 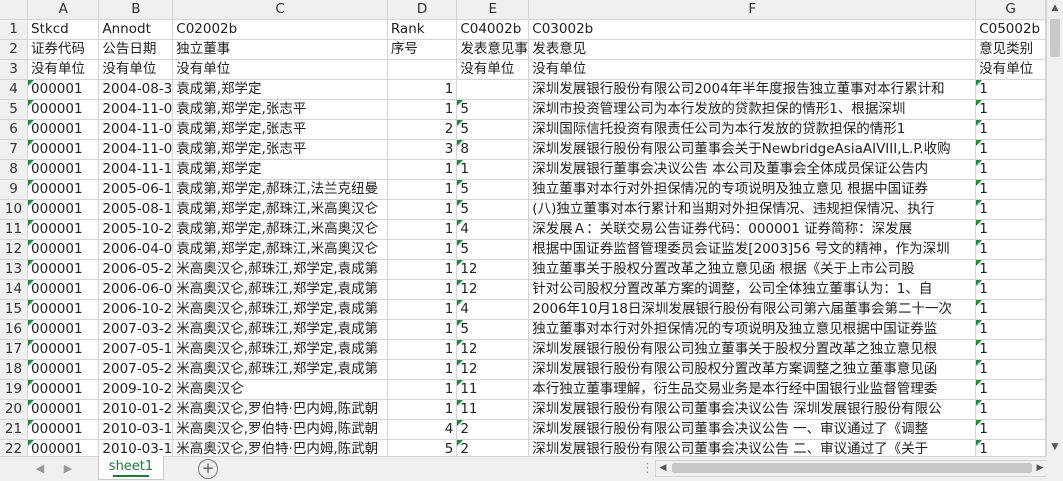 What do you see at coordinates (14, 129) in the screenshot?
I see `row-header: 6` at bounding box center [14, 129].